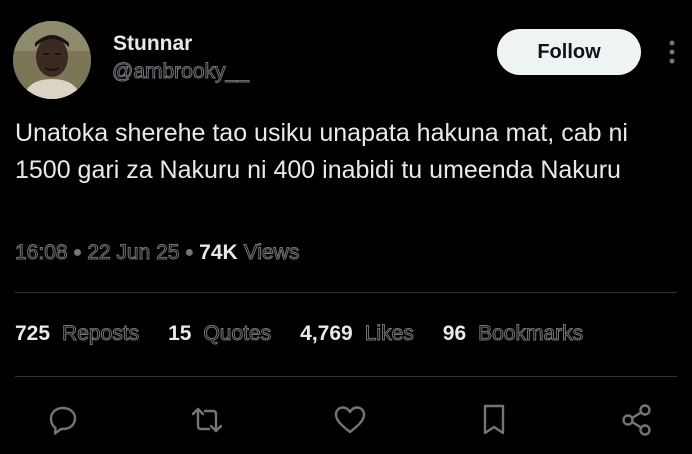  Describe the element at coordinates (389, 334) in the screenshot. I see `likes-label: Likes` at that location.